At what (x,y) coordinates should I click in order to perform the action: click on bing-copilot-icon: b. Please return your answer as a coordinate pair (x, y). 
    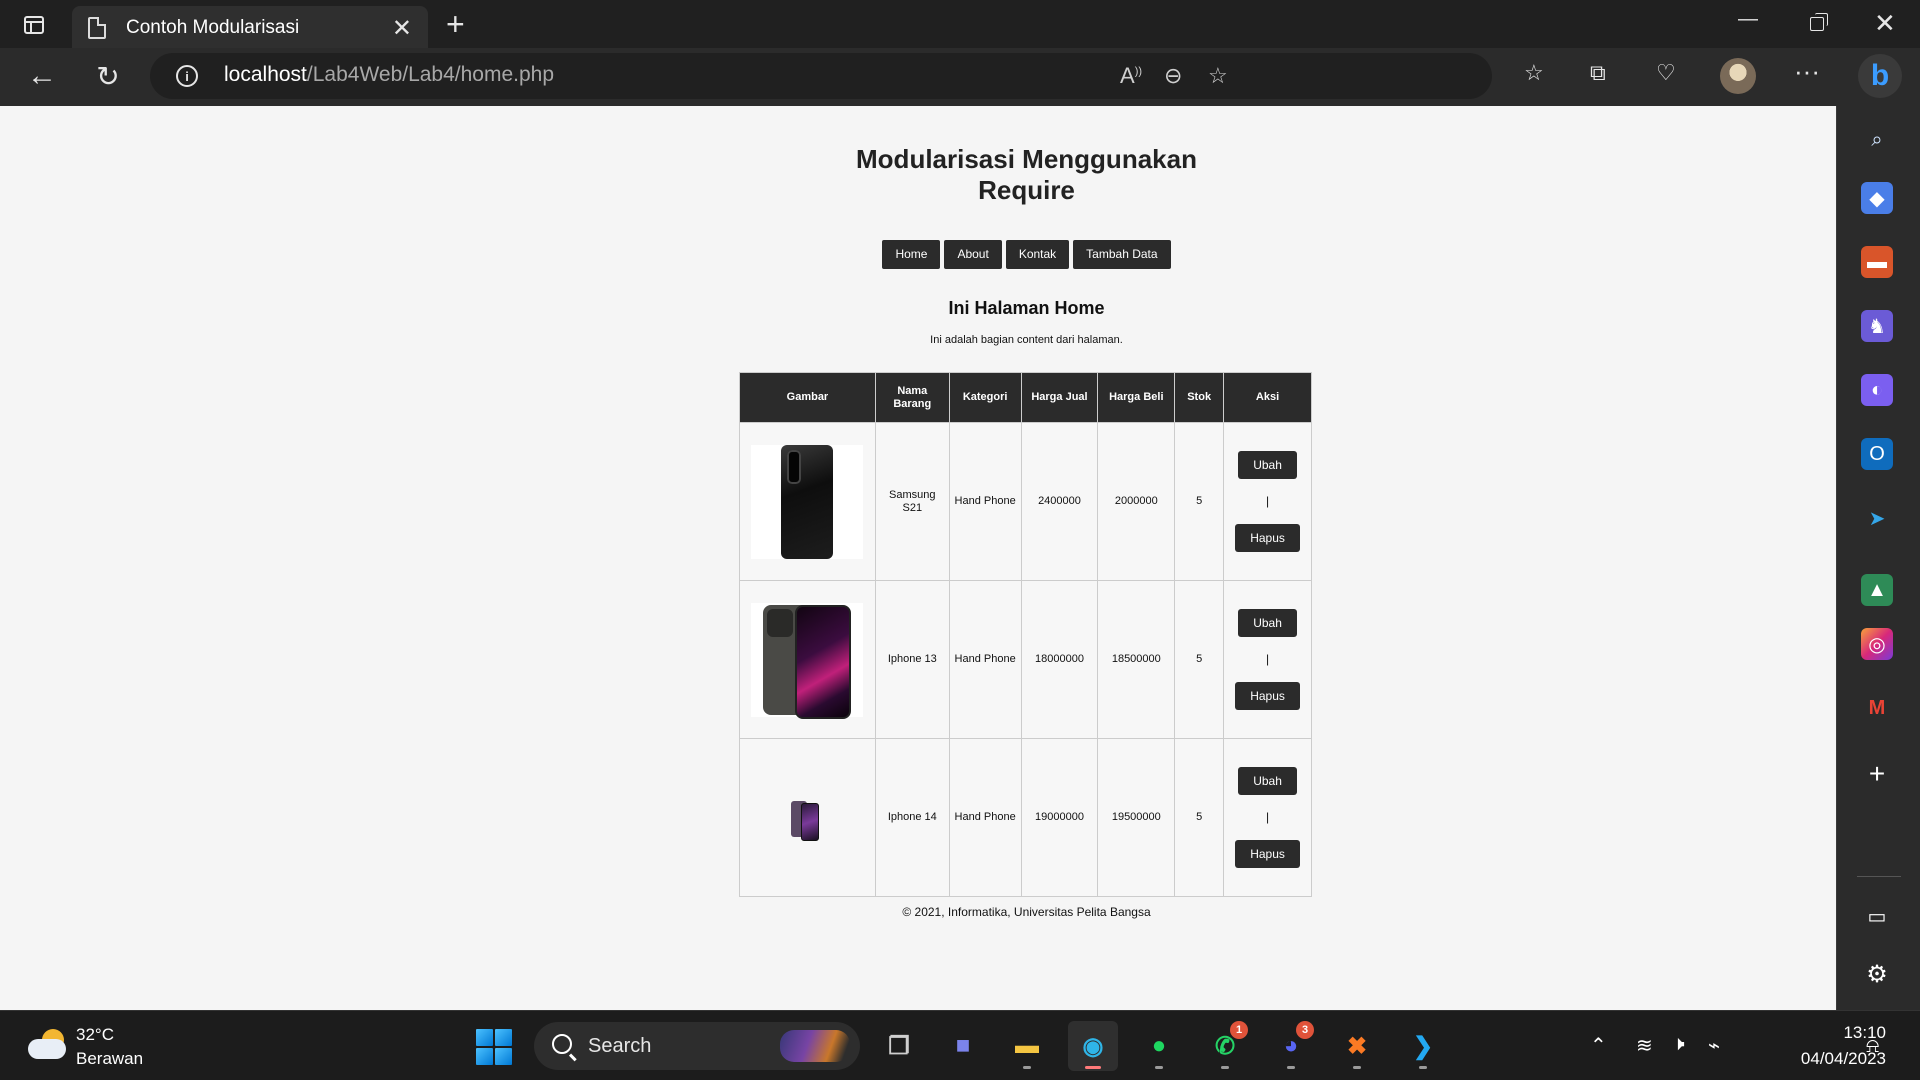
    Looking at the image, I should click on (1880, 76).